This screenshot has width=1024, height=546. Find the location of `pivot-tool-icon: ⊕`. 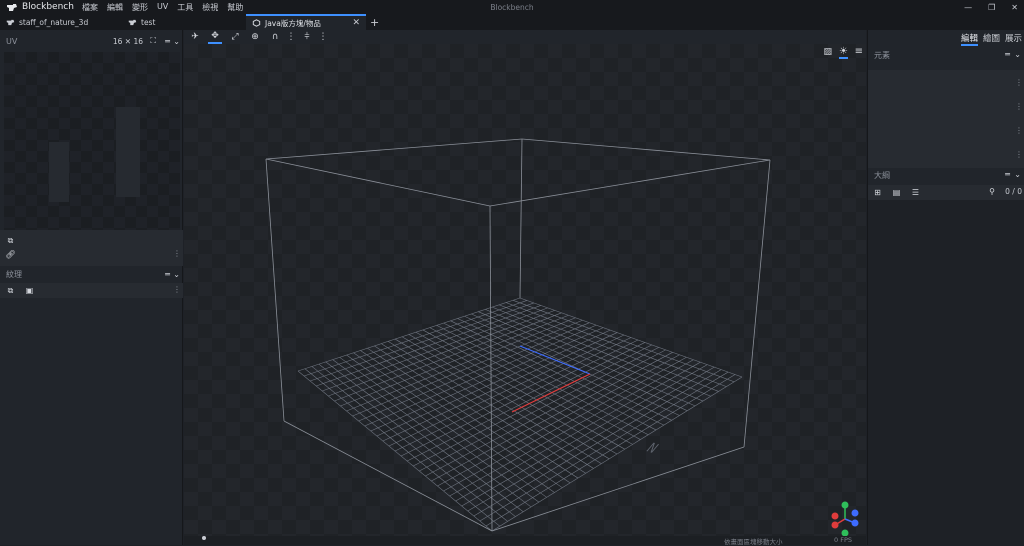

pivot-tool-icon: ⊕ is located at coordinates (255, 37).